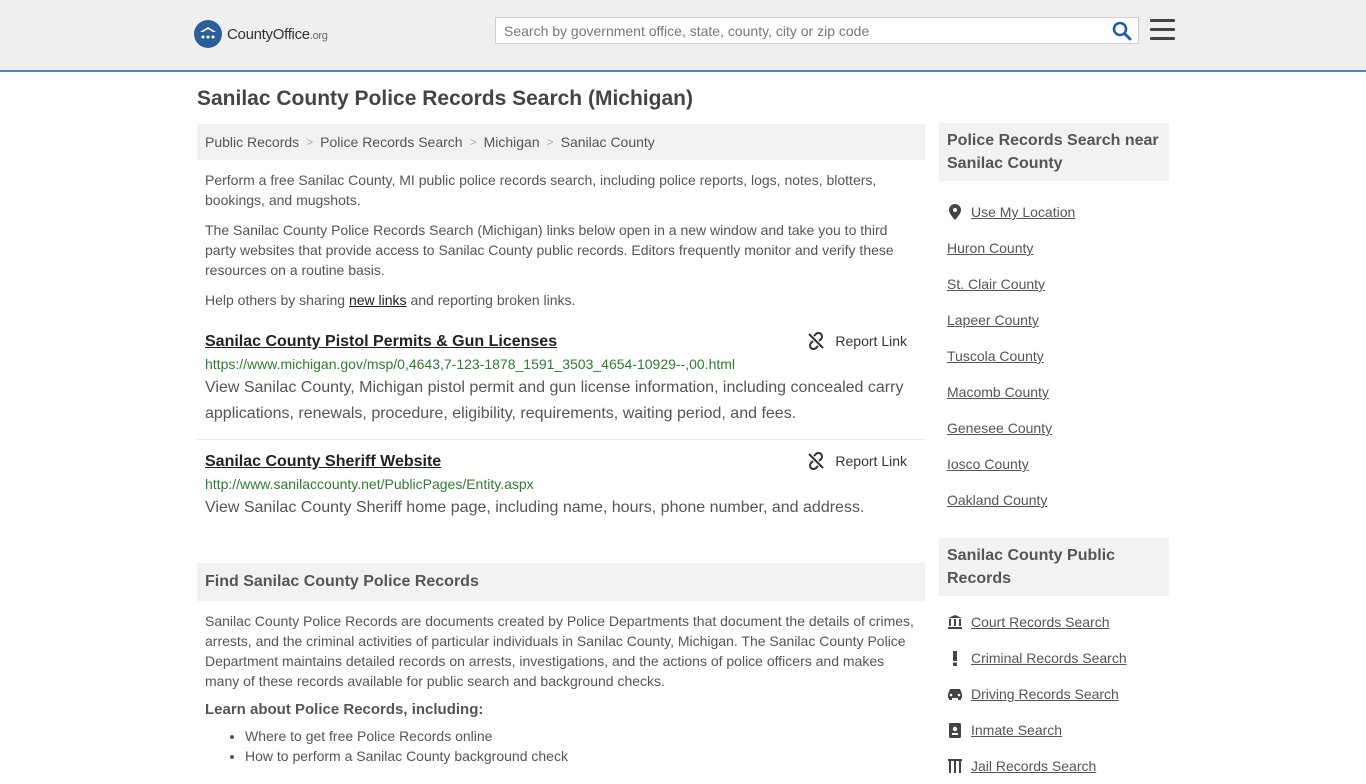 Image resolution: width=1366 pixels, height=784 pixels. I want to click on use-location-item: Use My Location, so click(1054, 212).